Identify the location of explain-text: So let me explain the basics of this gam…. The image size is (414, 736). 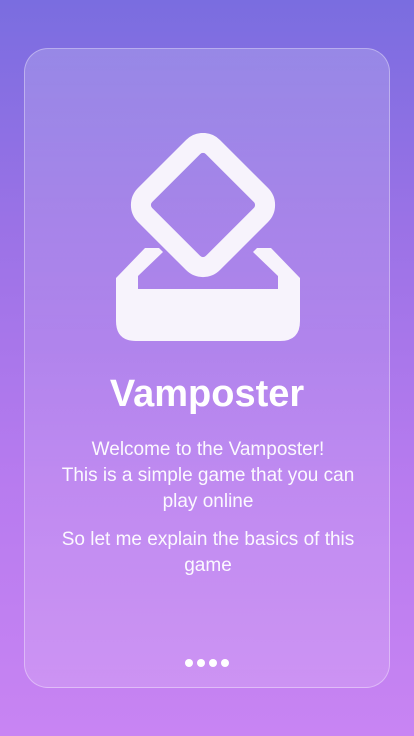
(208, 552).